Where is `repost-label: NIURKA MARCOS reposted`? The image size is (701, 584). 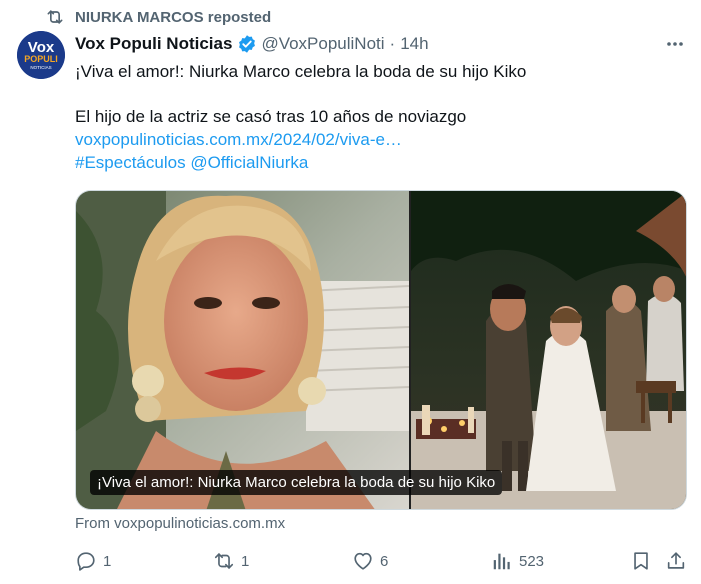
repost-label: NIURKA MARCOS reposted is located at coordinates (173, 17).